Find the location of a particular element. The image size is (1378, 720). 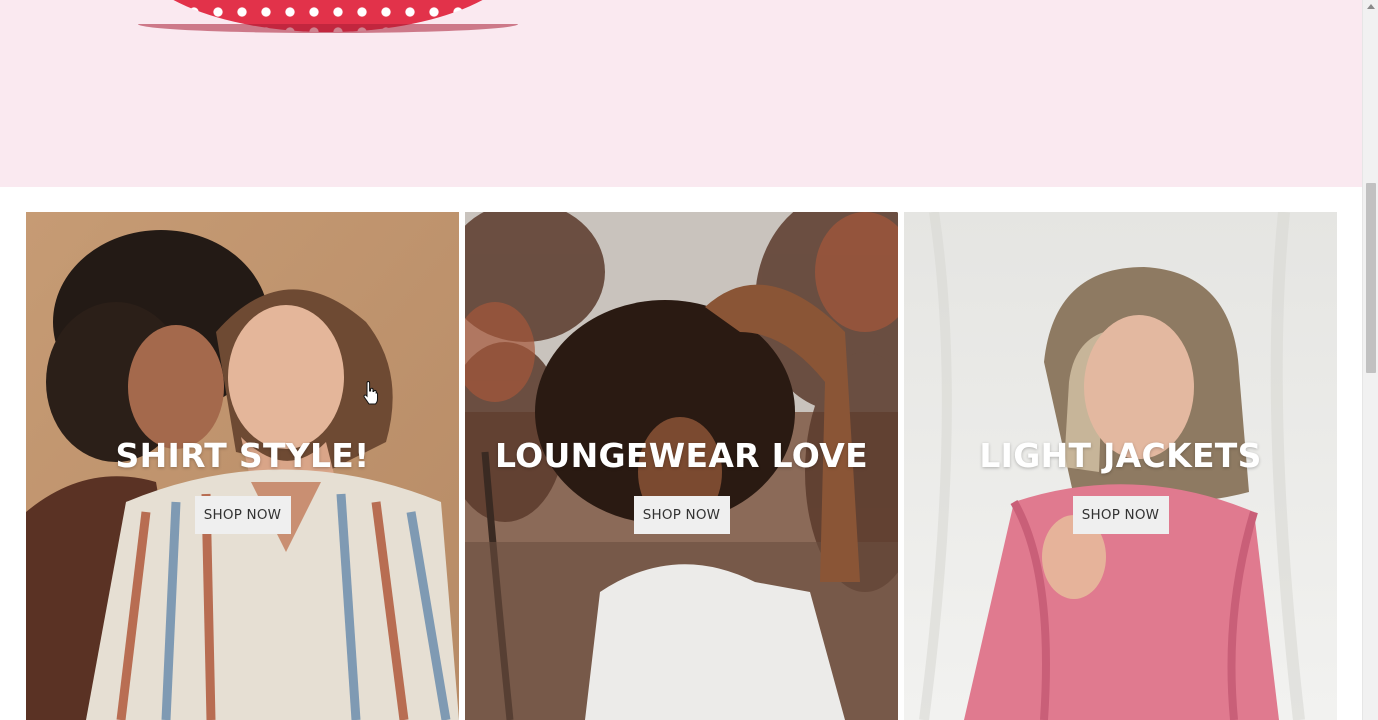

hand-pointer-icon is located at coordinates (370, 393).